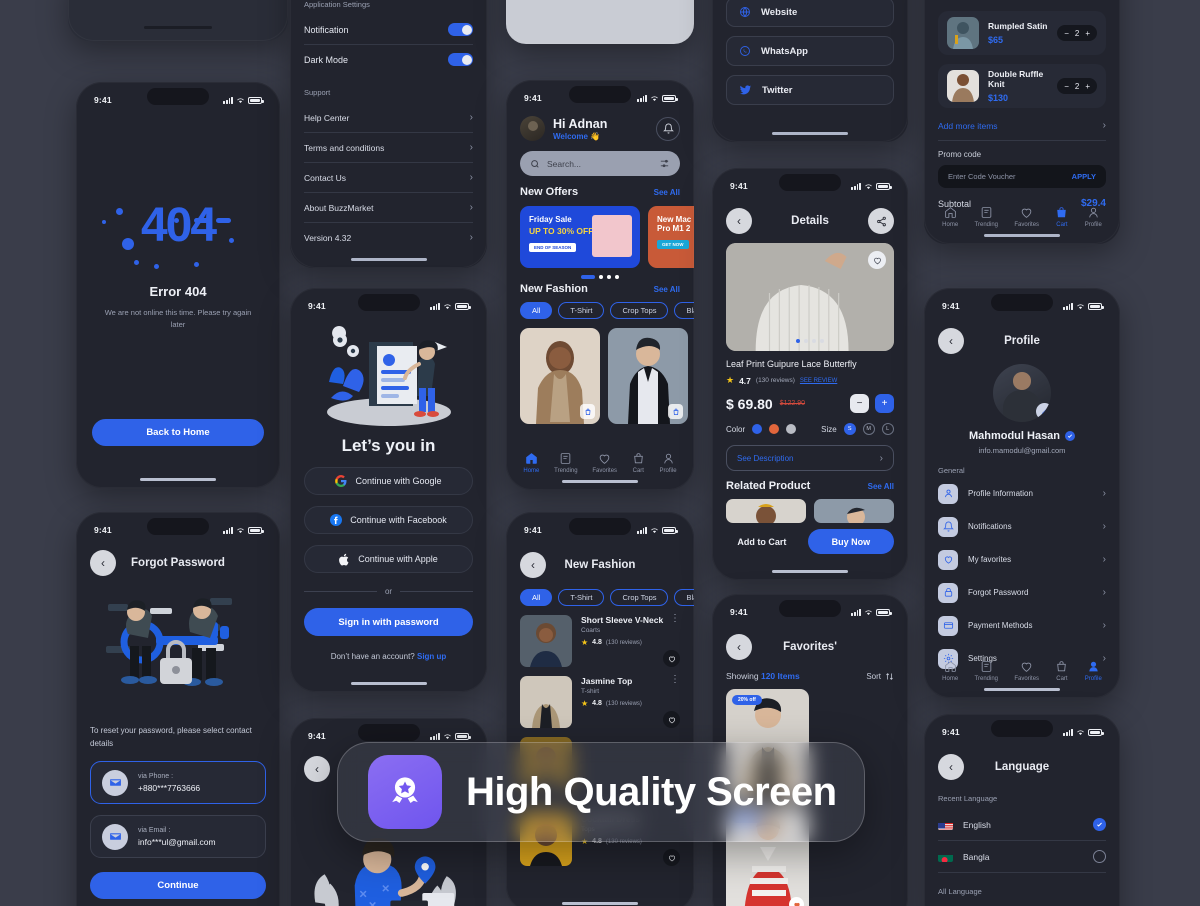 Image resolution: width=1200 pixels, height=906 pixels. What do you see at coordinates (1022, 176) in the screenshot?
I see `promo-code-input: Enter Code Voucher APPLY` at bounding box center [1022, 176].